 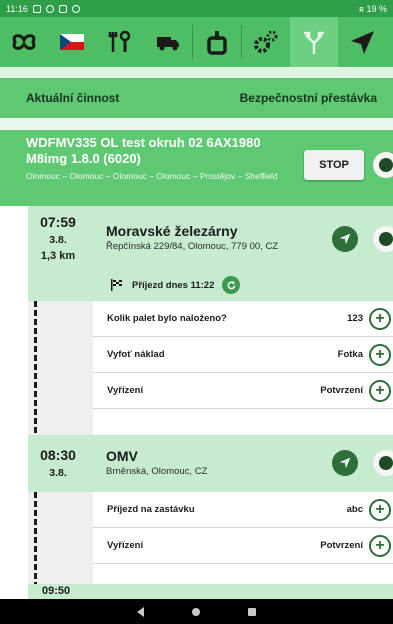 I want to click on recent-apps-icon, so click(x=252, y=611).